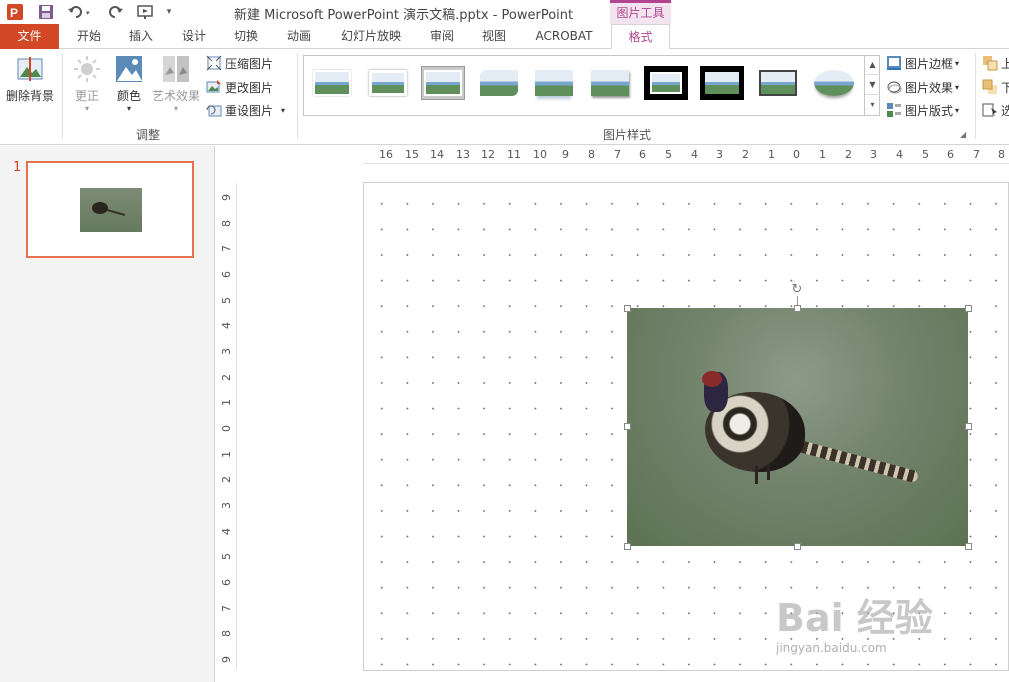  I want to click on tab-design: 设计, so click(194, 36).